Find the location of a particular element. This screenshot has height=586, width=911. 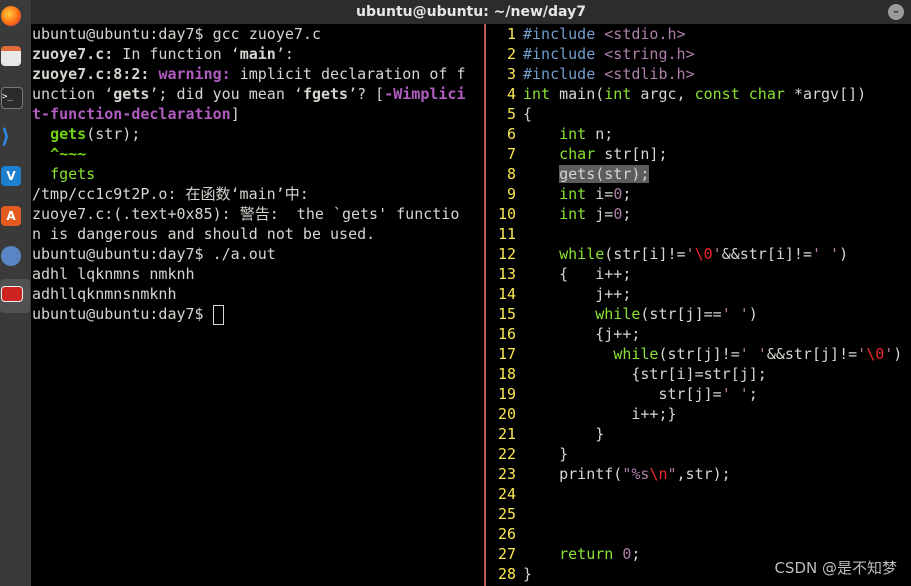

files-icon is located at coordinates (11, 56).